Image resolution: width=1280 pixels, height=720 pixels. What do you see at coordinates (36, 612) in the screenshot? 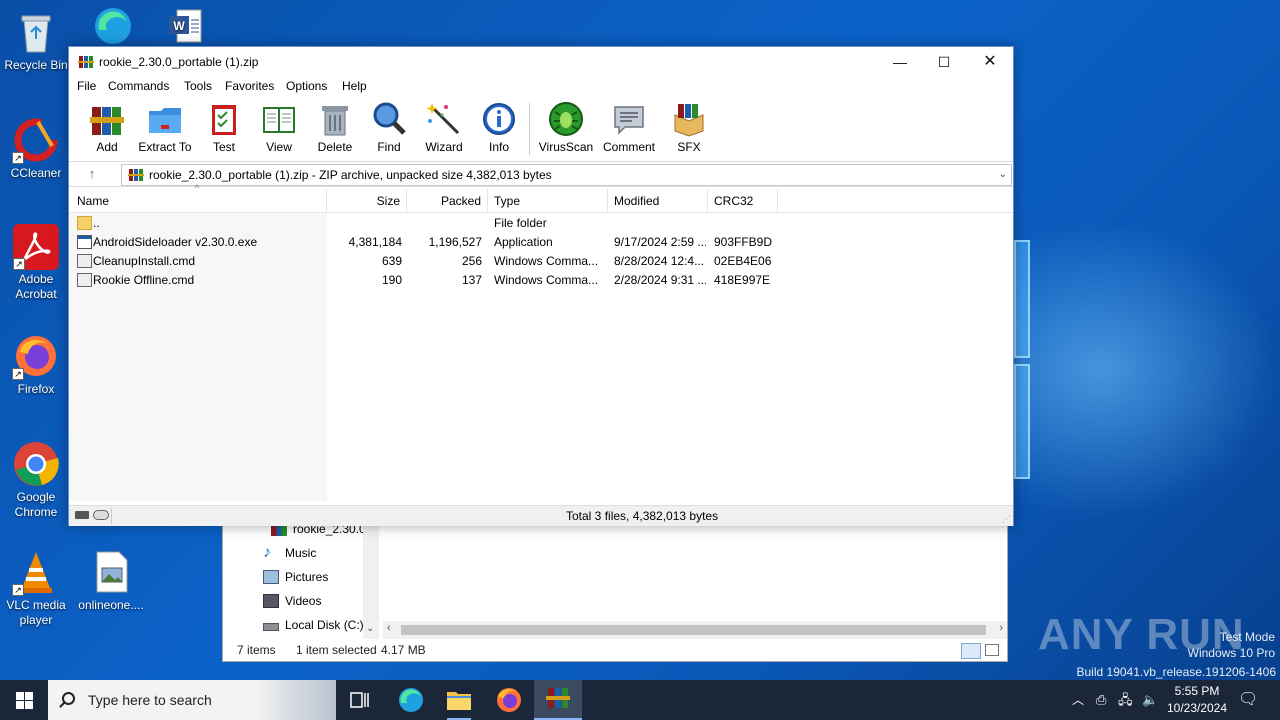
I see `desktop-icon-label: VLC media player` at bounding box center [36, 612].